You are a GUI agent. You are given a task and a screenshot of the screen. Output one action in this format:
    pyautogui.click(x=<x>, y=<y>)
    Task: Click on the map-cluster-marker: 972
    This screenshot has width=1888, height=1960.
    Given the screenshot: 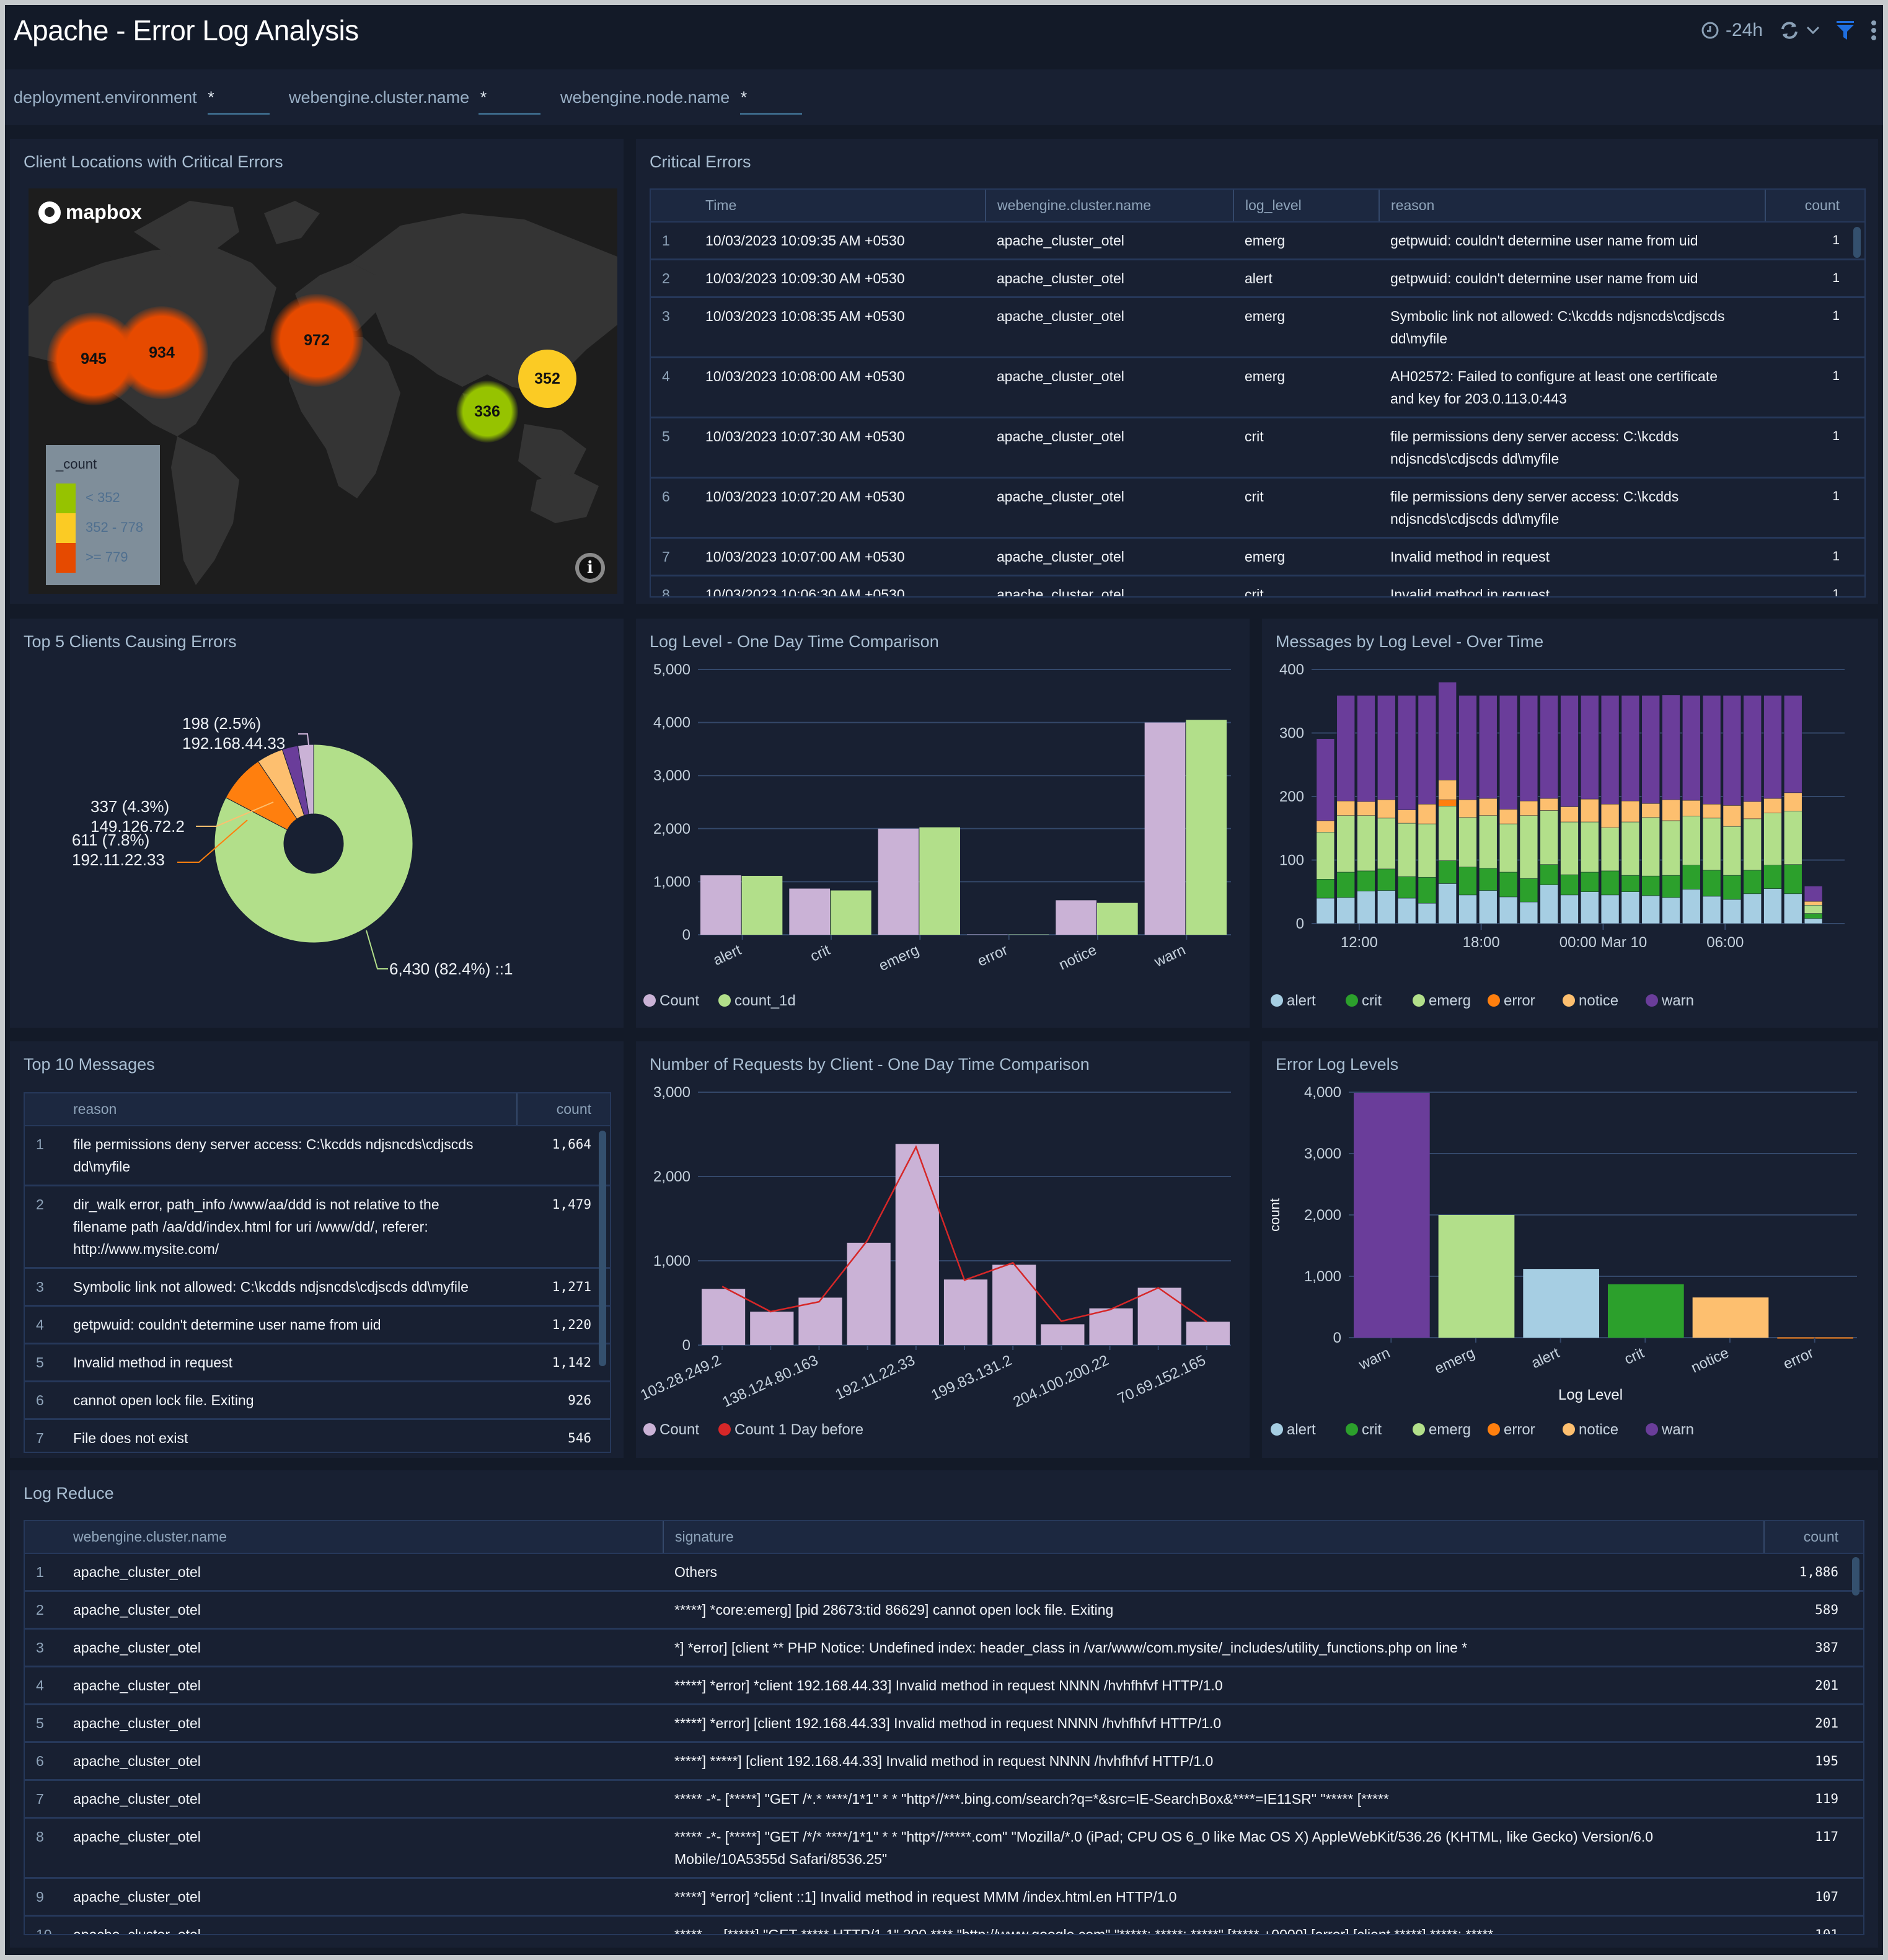 What is the action you would take?
    pyautogui.click(x=316, y=340)
    